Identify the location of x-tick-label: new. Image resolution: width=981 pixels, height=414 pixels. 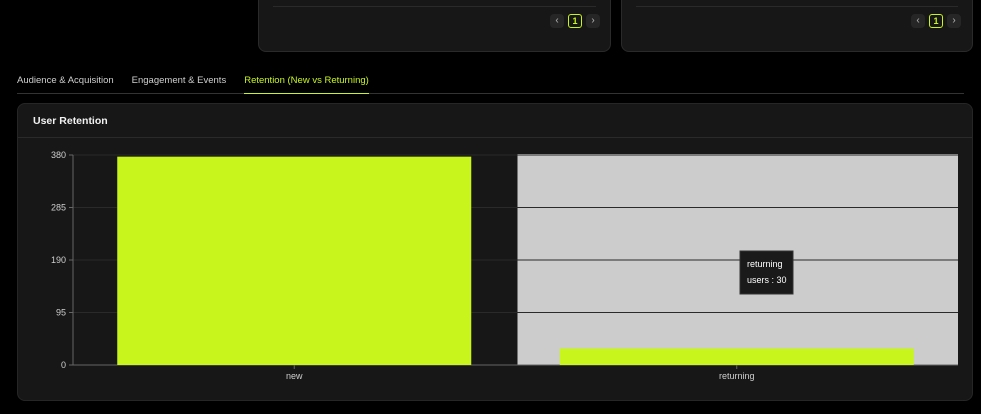
(294, 376).